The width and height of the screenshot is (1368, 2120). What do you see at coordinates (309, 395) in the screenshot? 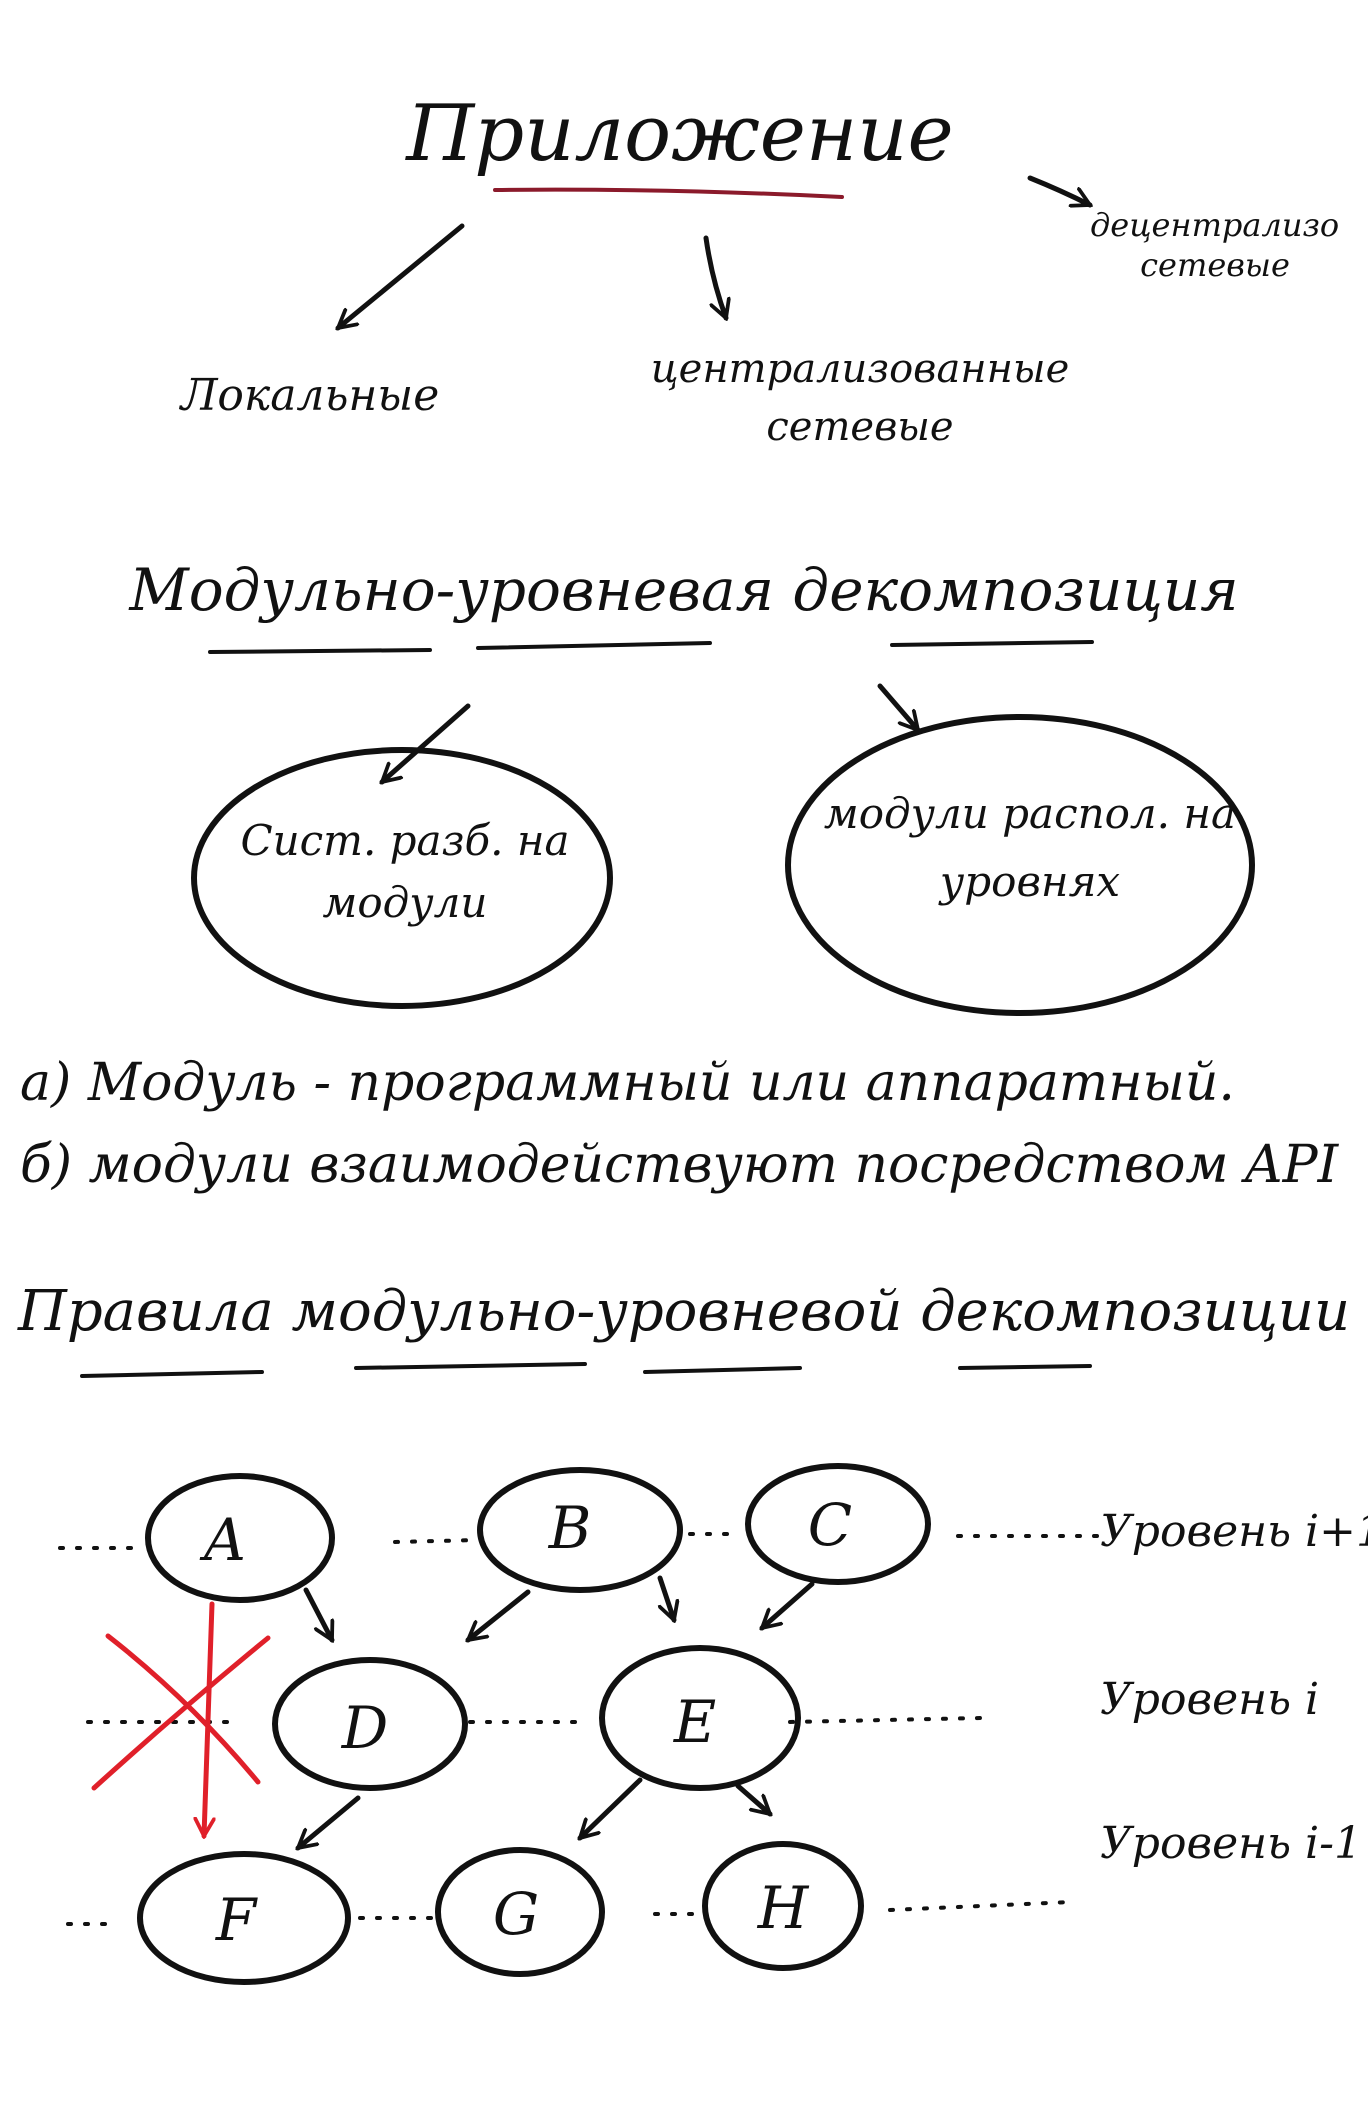
I see `label-local: Локальные` at bounding box center [309, 395].